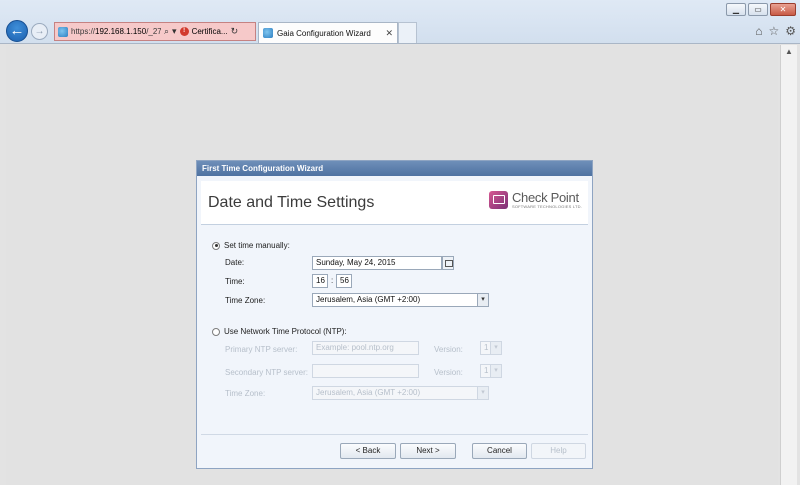  I want to click on url-scheme: https://, so click(83, 31).